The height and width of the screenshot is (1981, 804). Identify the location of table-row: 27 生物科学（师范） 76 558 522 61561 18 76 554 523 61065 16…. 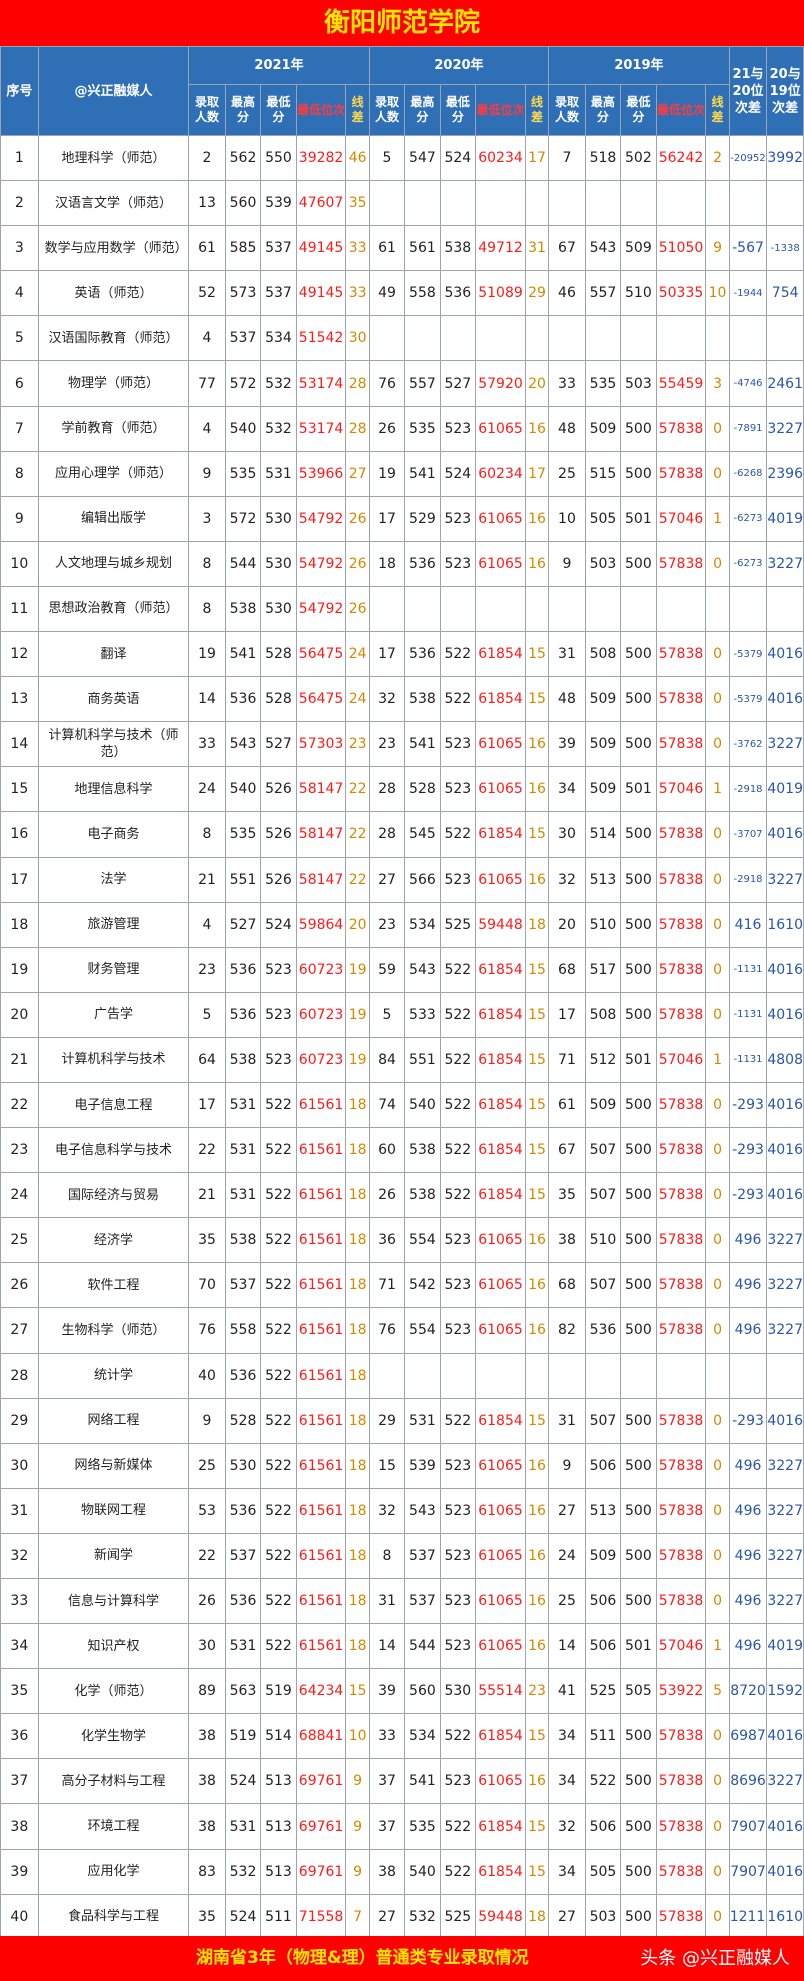
(402, 1330).